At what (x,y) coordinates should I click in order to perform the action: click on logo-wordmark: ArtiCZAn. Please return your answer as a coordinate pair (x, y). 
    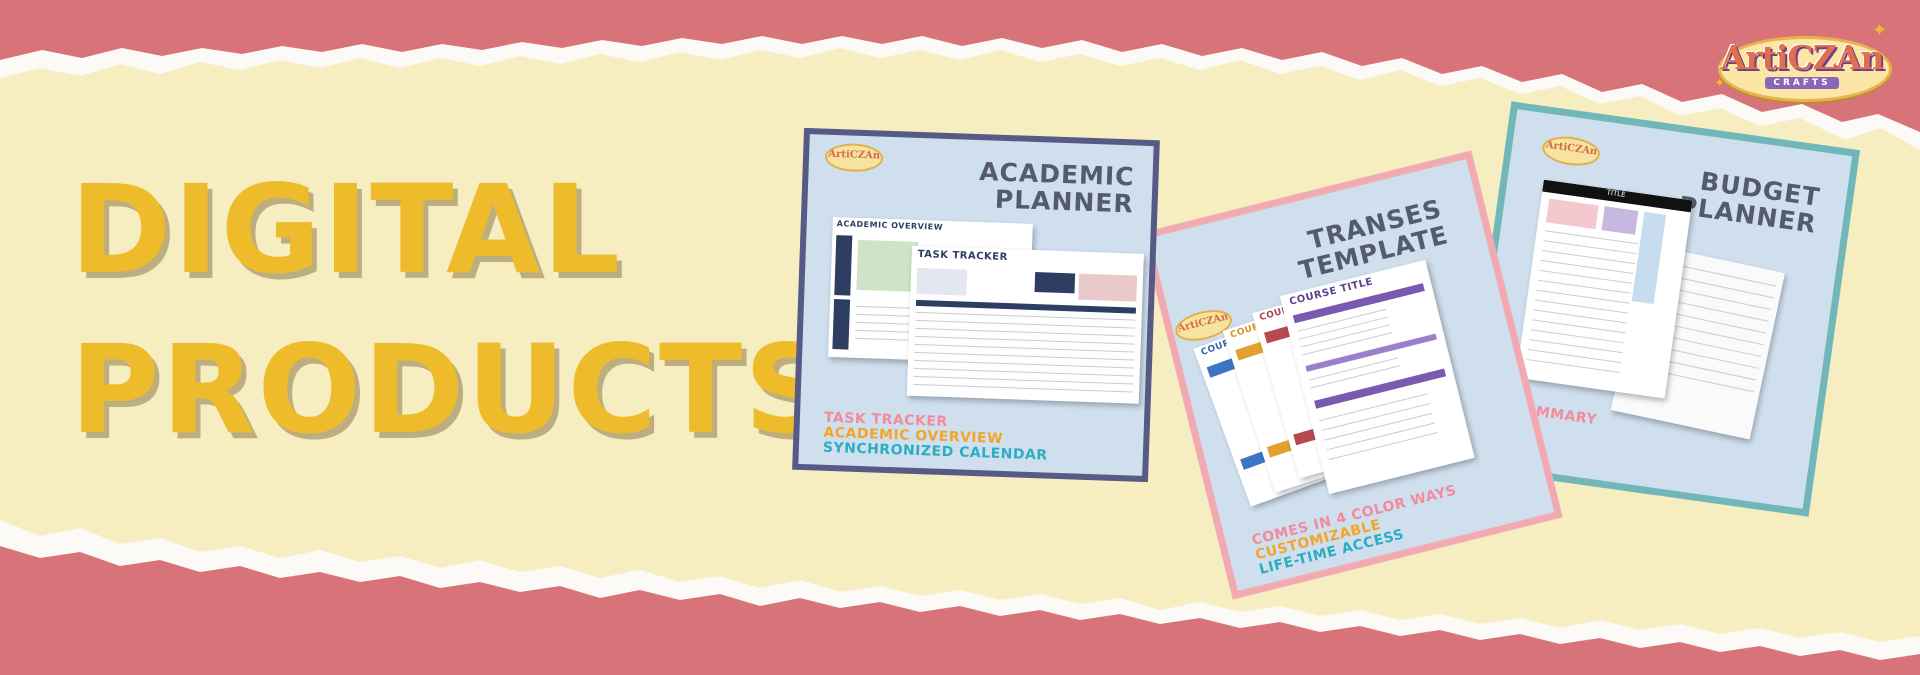
    Looking at the image, I should click on (1802, 57).